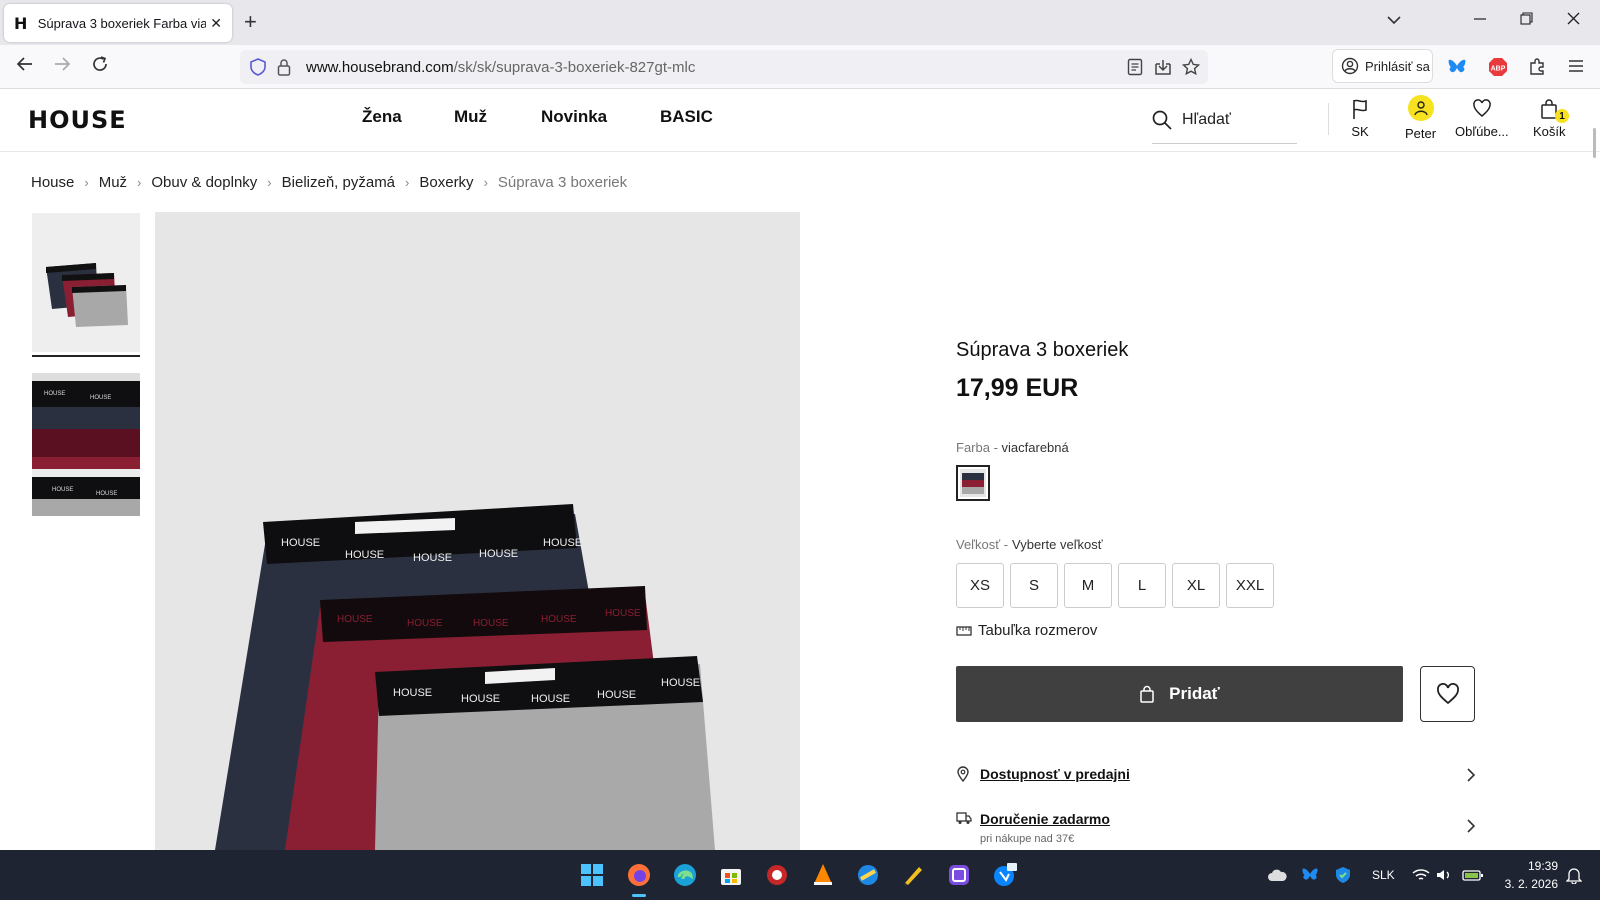 This screenshot has height=900, width=1600. I want to click on size-options: XS S M L XL XXL, so click(1118, 585).